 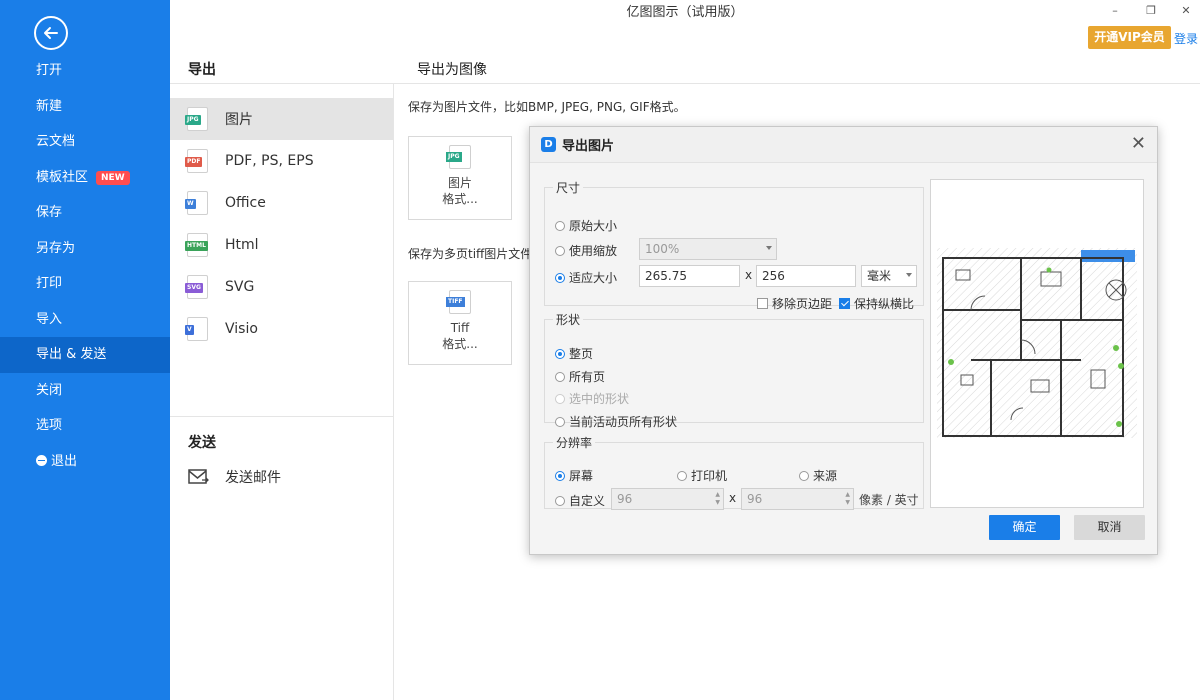 I want to click on send-email-button: 发送邮件, so click(x=234, y=477).